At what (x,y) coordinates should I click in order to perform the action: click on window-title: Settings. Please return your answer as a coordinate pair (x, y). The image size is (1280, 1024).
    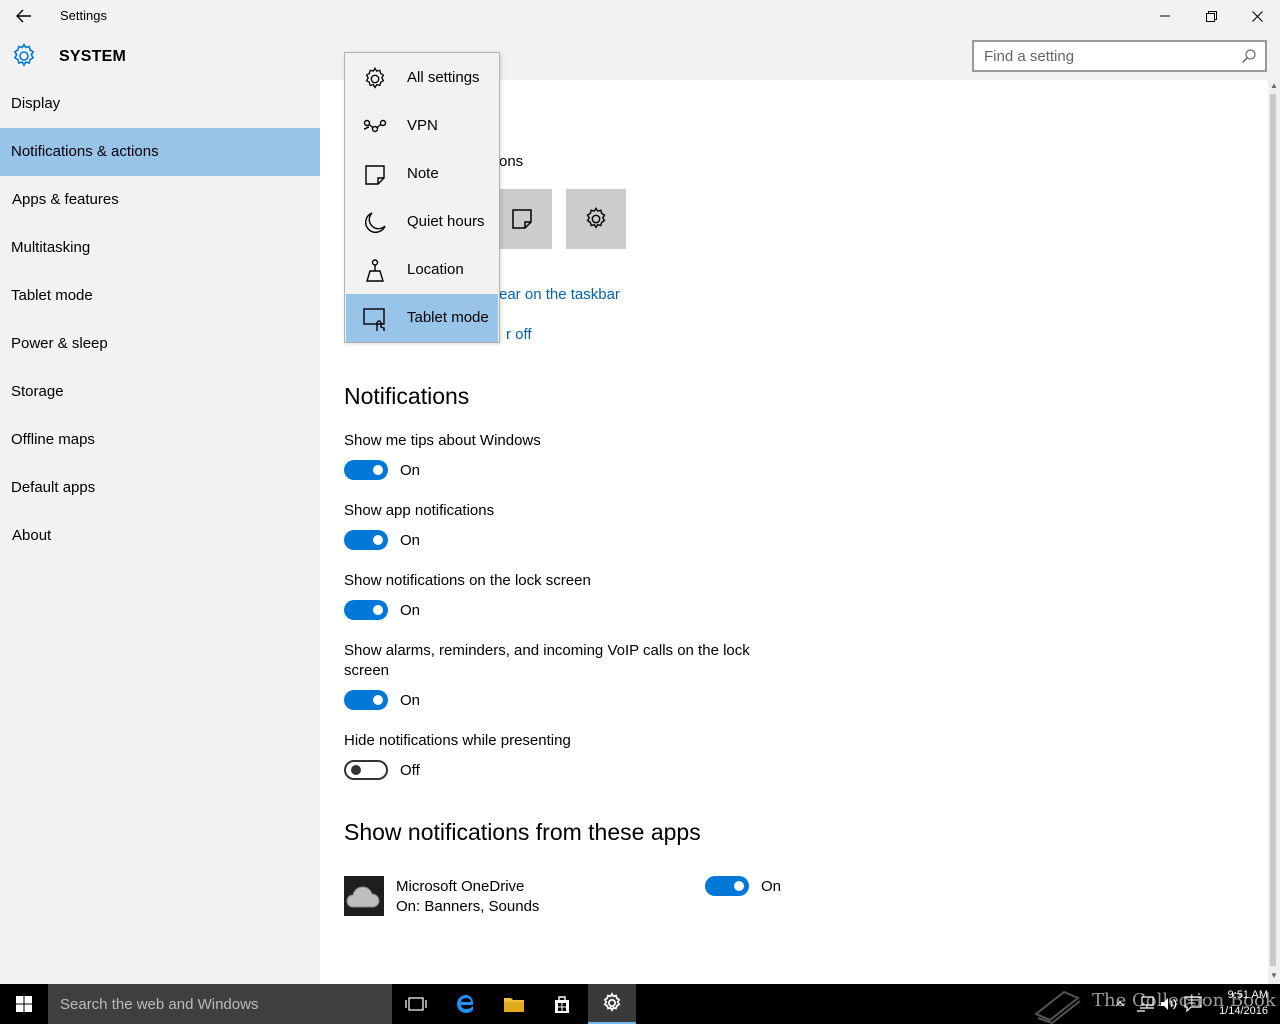
    Looking at the image, I should click on (83, 15).